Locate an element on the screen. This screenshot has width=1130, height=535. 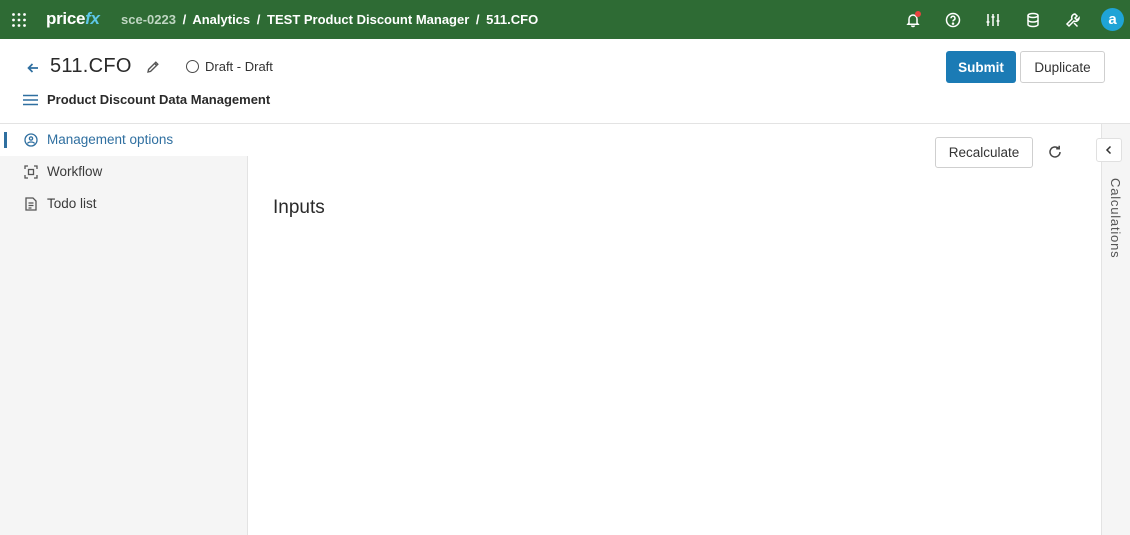
sidebar-item-todo-list: Todo list is located at coordinates (124, 204).